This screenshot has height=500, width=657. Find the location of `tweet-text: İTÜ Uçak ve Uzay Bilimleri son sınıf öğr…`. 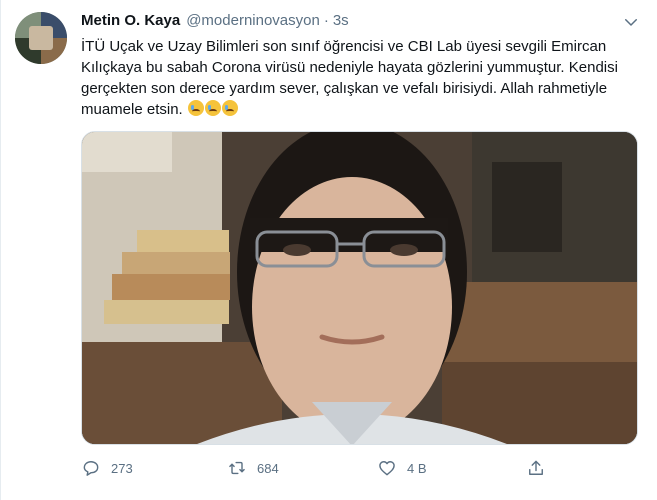

tweet-text: İTÜ Uçak ve Uzay Bilimleri son sınıf öğr… is located at coordinates (361, 78).